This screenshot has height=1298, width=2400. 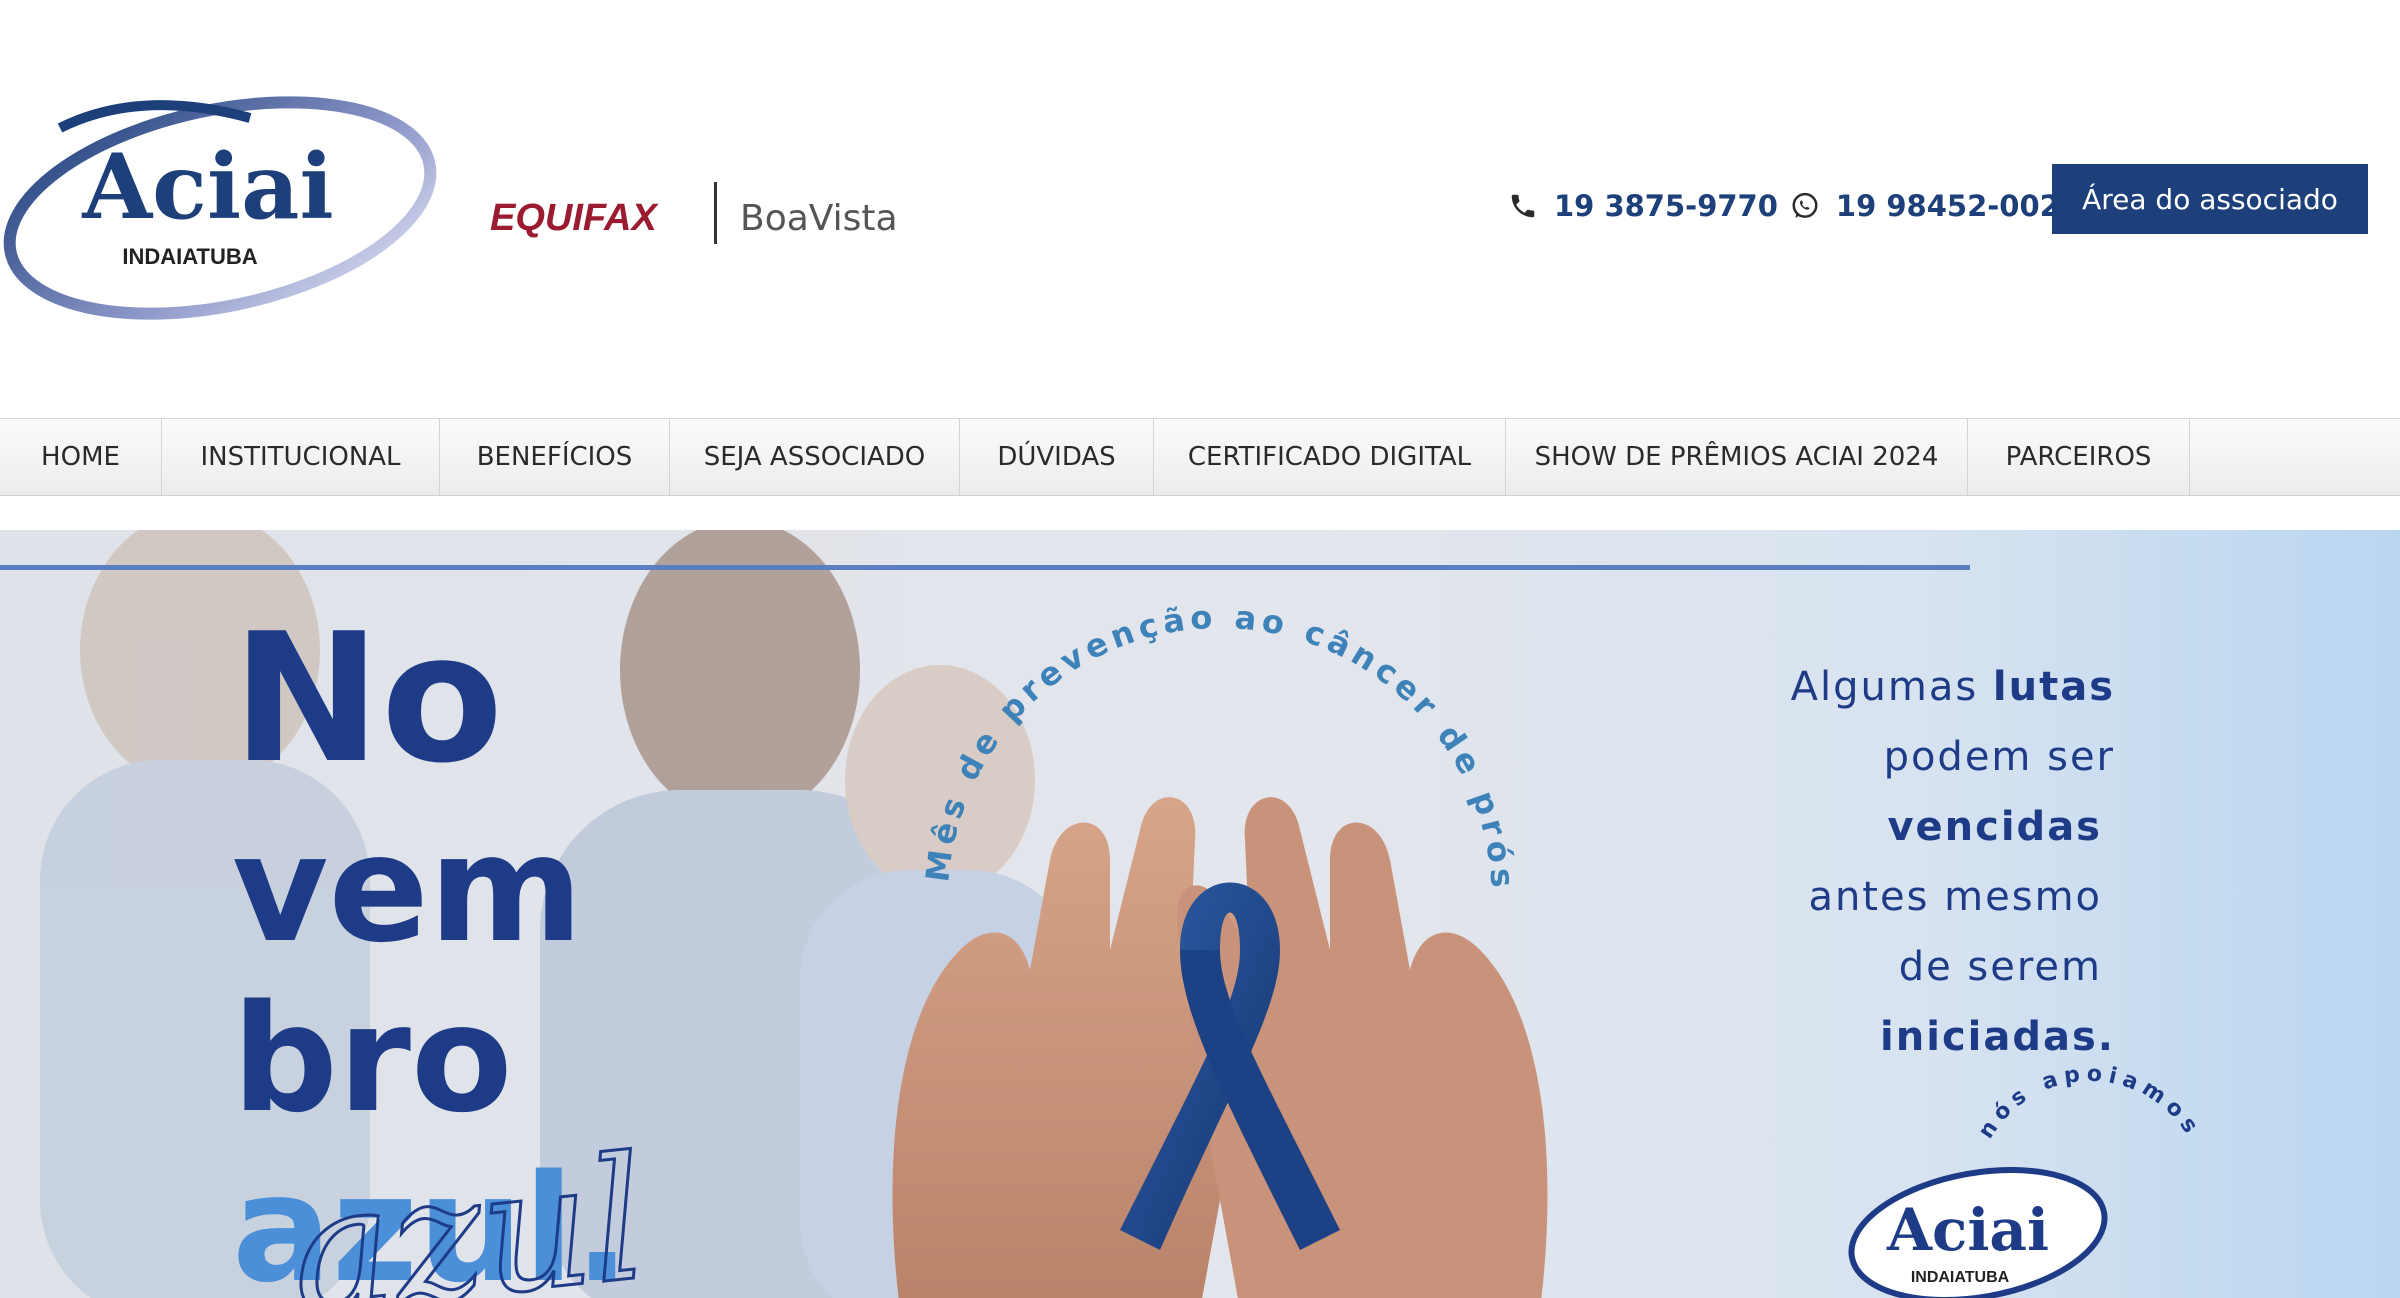 I want to click on support-logo-name: Aciai, so click(x=1967, y=1230).